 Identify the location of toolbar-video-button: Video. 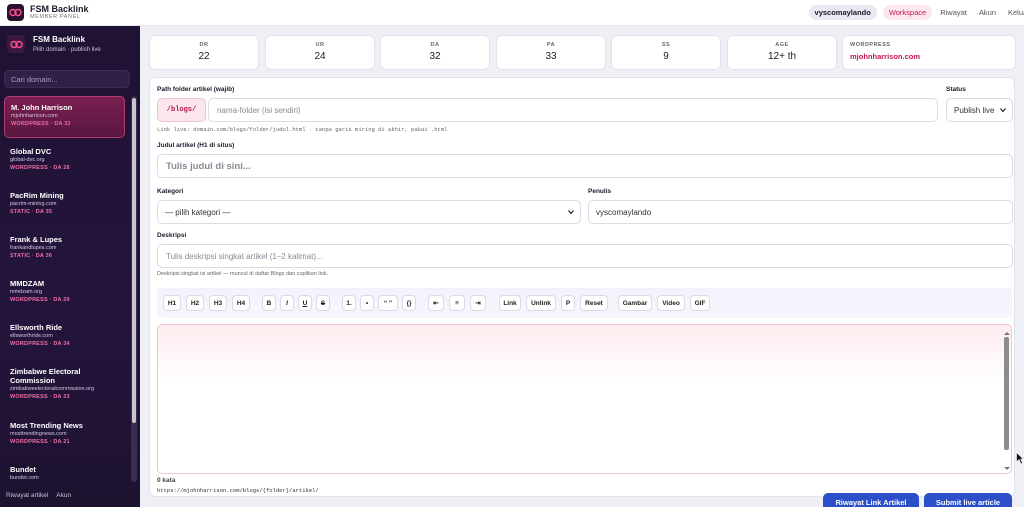
(671, 303).